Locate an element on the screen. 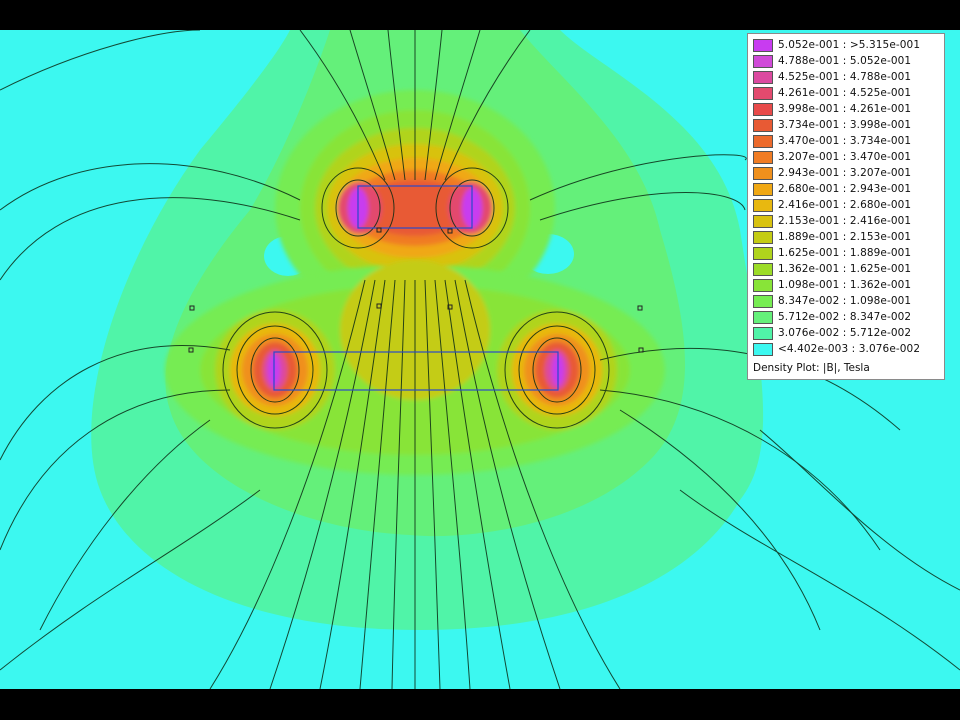  legend-range-label: 2.153e-001 : 2.416e-001 is located at coordinates (845, 221).